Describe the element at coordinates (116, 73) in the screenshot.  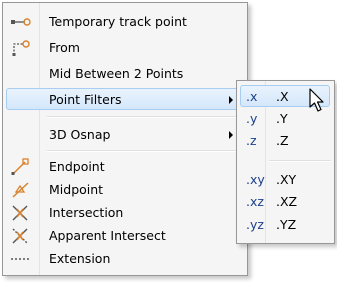
I see `menu-item-label: Mid Between 2 Points` at that location.